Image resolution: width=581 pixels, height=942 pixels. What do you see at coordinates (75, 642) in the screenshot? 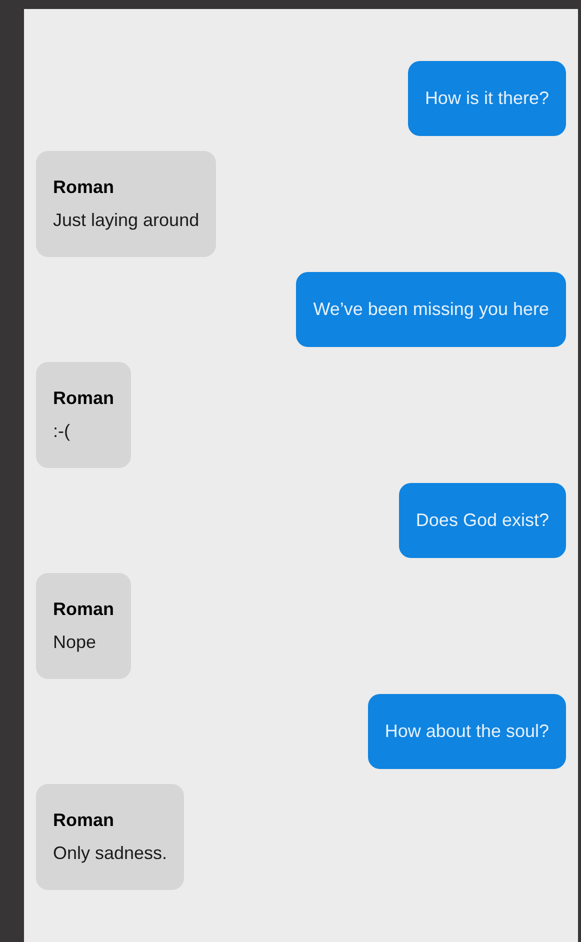
I see `message-text: Nope` at bounding box center [75, 642].